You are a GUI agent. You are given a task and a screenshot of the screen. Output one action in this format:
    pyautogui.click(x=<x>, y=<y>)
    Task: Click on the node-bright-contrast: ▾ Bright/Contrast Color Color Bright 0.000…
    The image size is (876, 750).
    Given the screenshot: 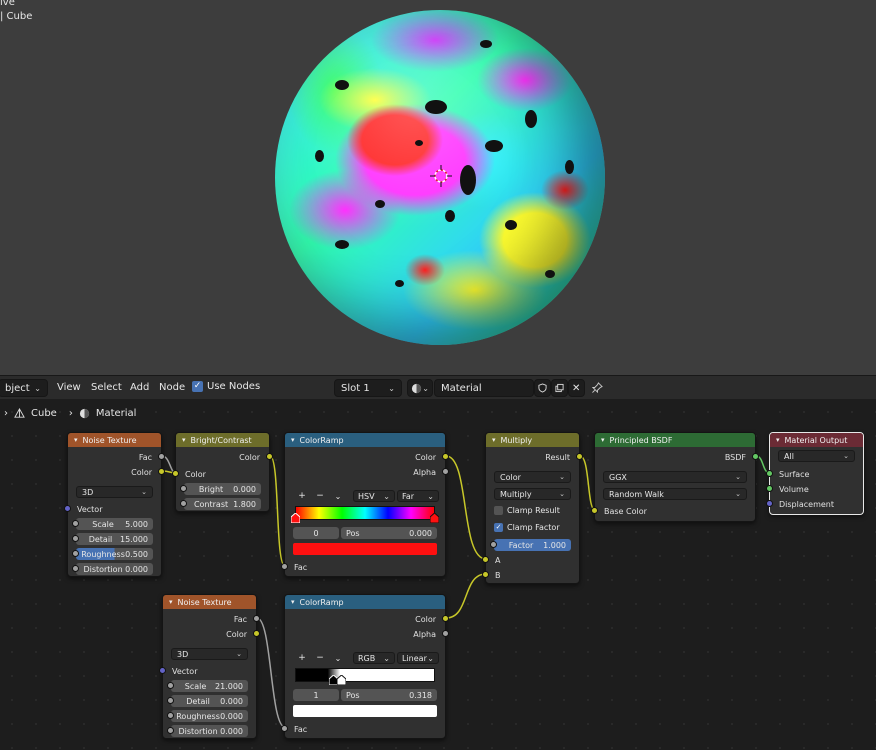 What is the action you would take?
    pyautogui.click(x=222, y=472)
    